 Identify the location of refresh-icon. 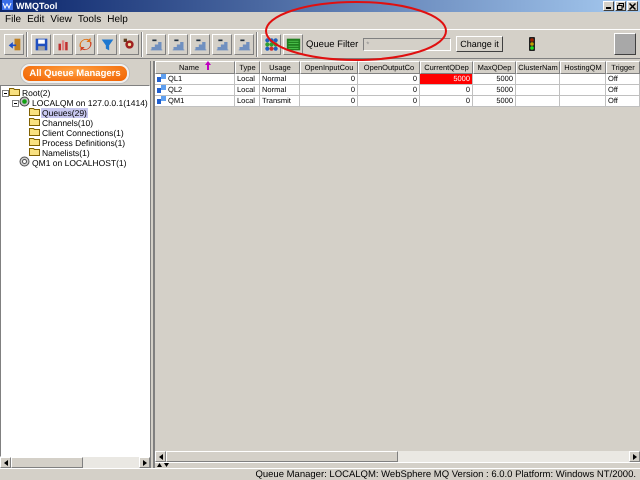
(85, 44).